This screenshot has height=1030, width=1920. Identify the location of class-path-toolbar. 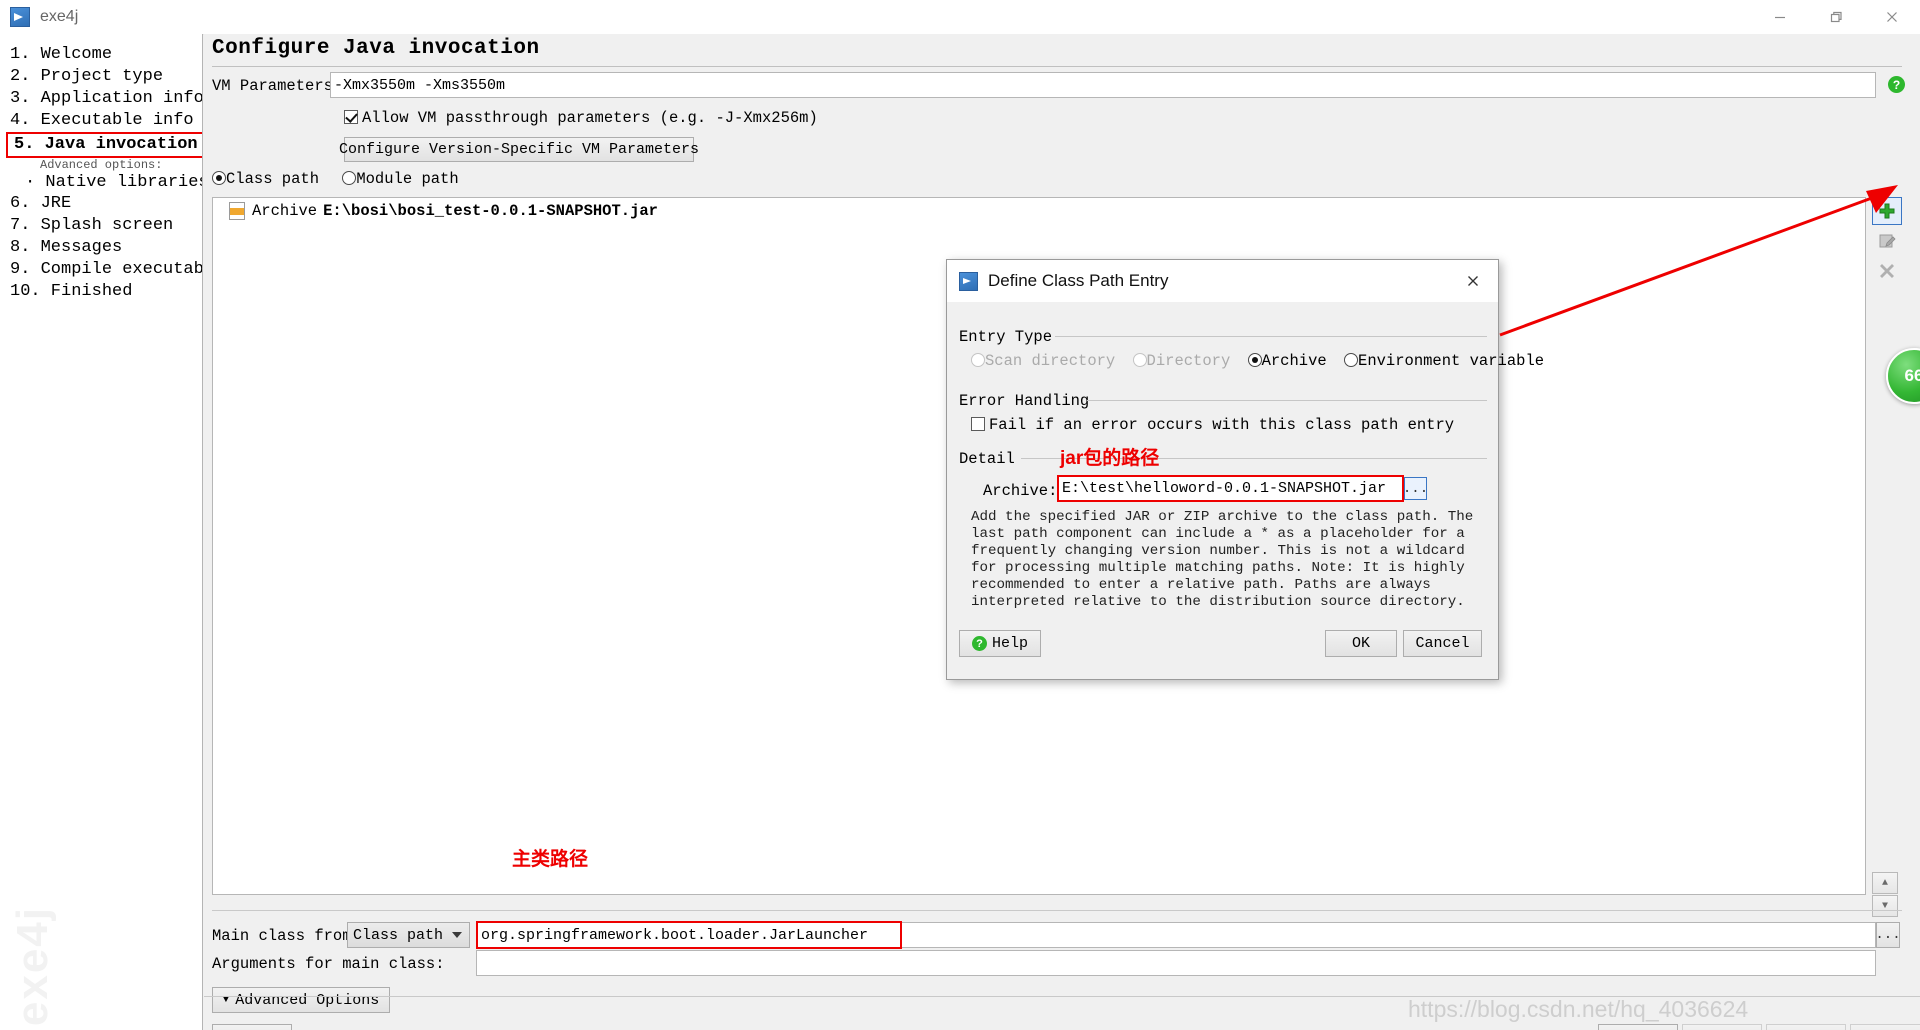
(1889, 546).